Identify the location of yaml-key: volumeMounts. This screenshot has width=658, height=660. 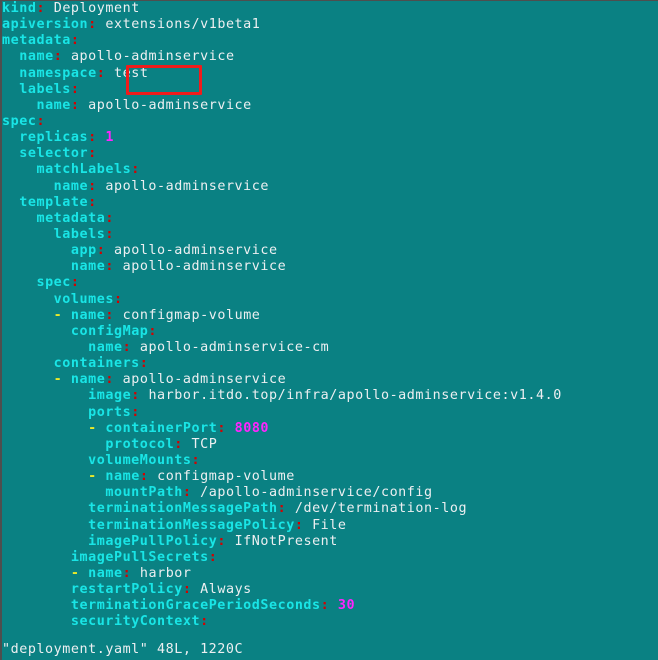
(140, 460).